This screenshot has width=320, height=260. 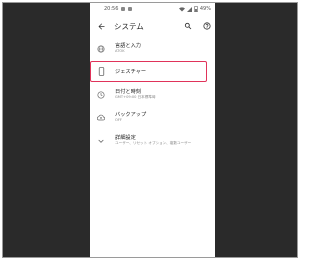 I want to click on item-subtitle: ATOK, so click(x=120, y=51).